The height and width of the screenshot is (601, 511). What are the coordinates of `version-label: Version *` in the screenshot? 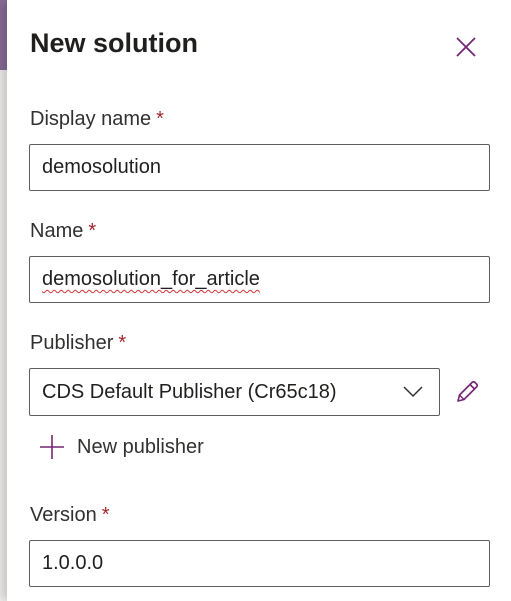 It's located at (70, 515).